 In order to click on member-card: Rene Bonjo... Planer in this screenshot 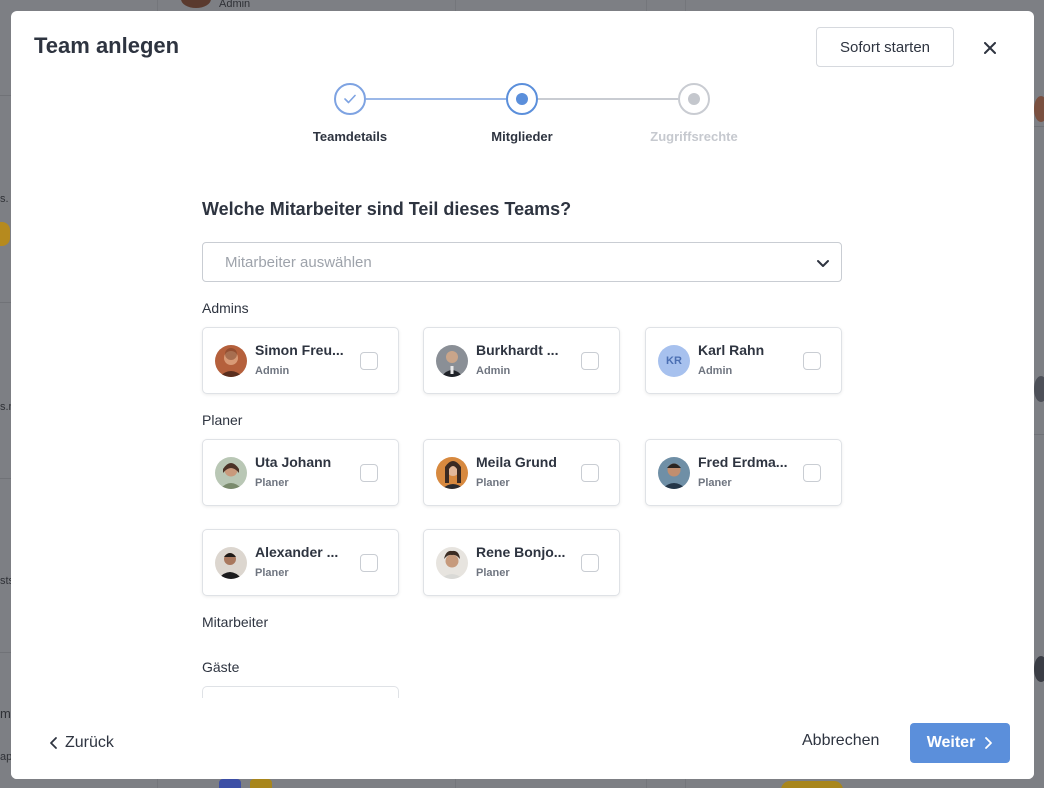, I will do `click(521, 562)`.